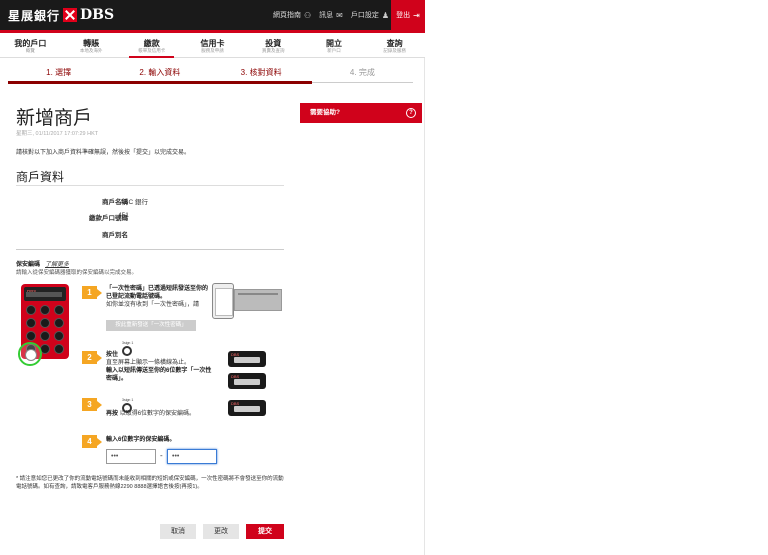 The image size is (768, 555). I want to click on nav-subtitle: 服務及申請, so click(212, 50).